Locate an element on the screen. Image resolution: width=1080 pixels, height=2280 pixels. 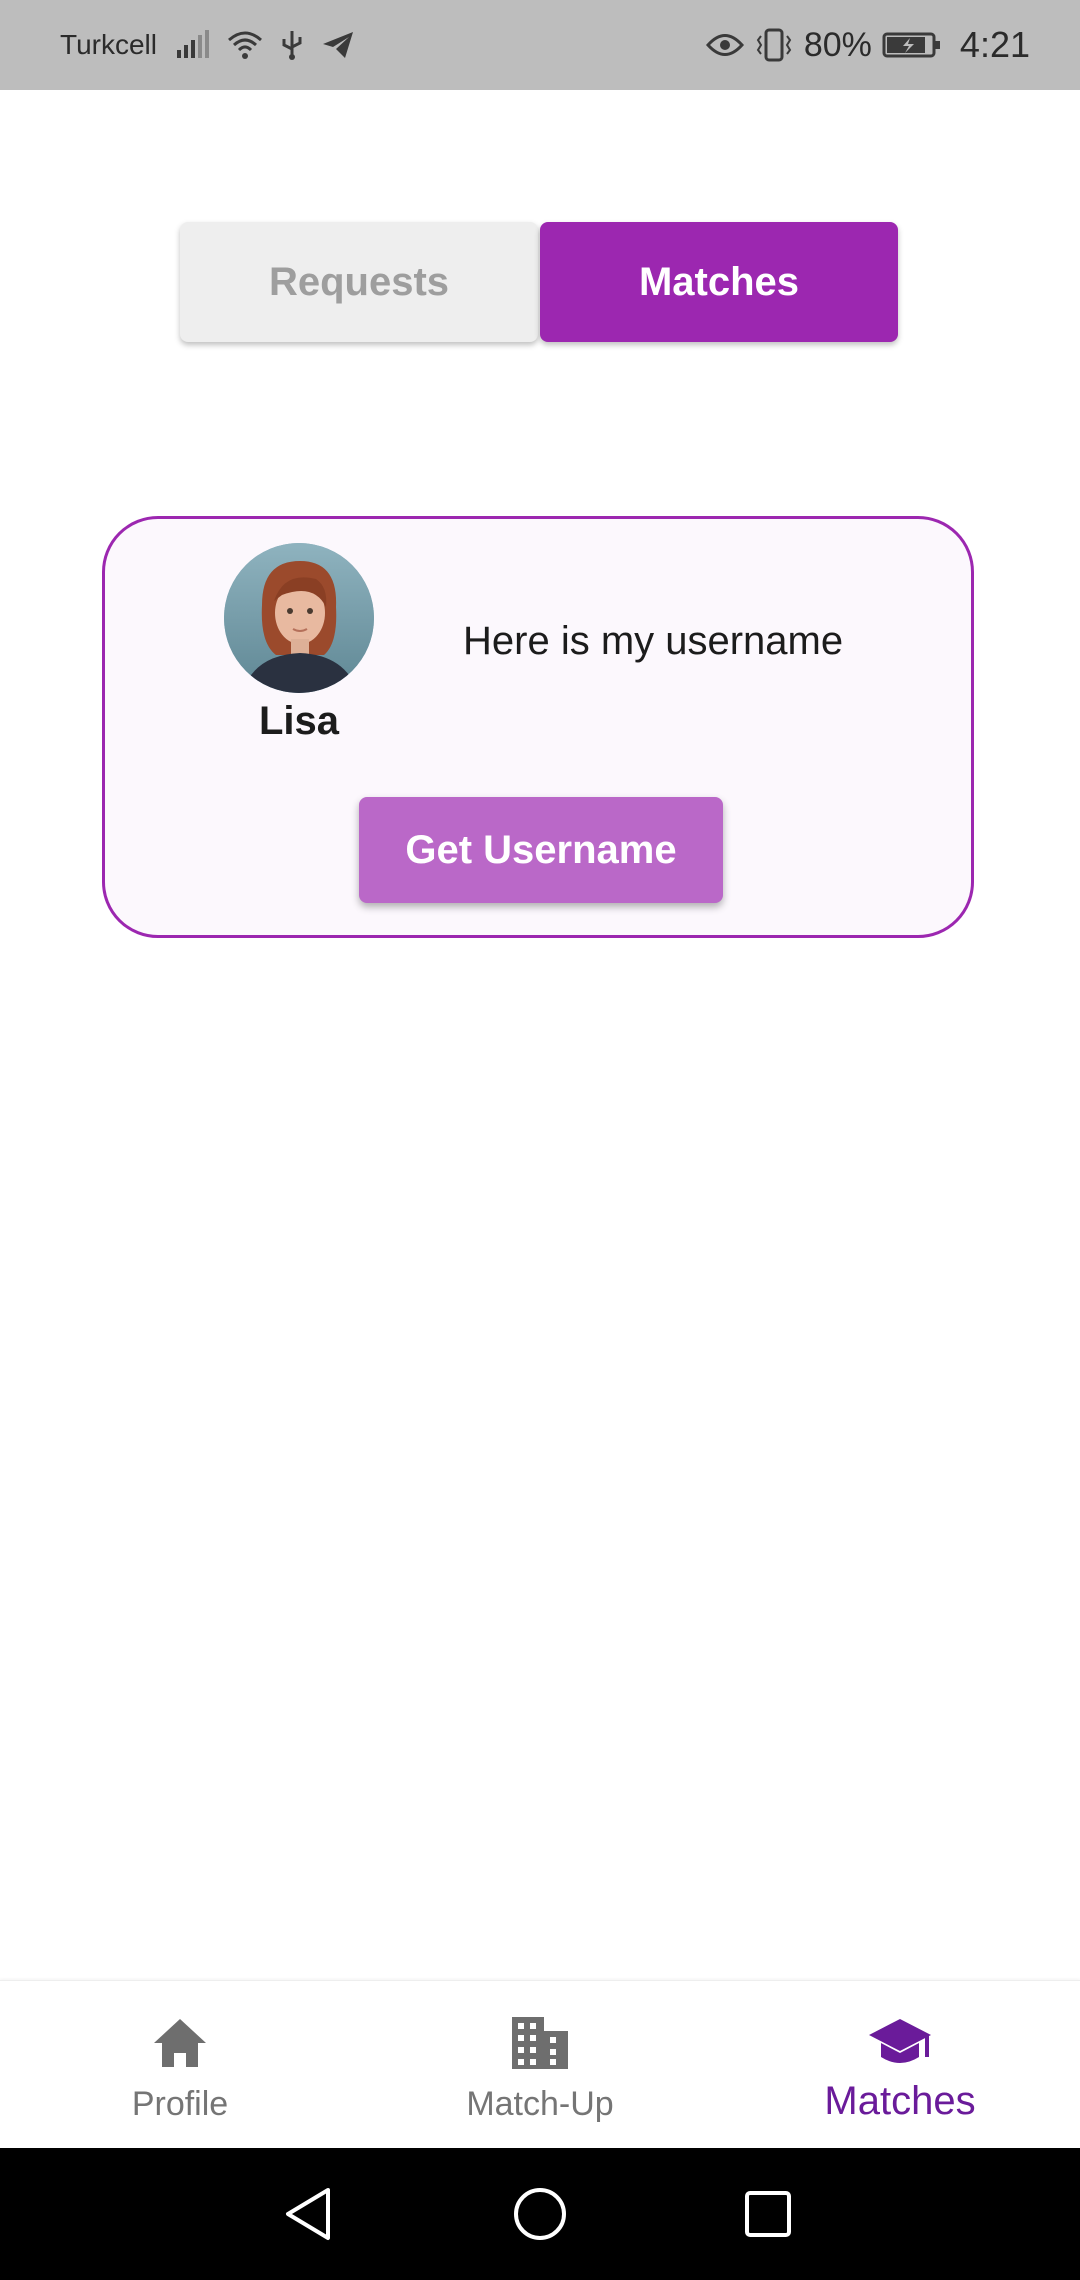
telegram-icon is located at coordinates (338, 45).